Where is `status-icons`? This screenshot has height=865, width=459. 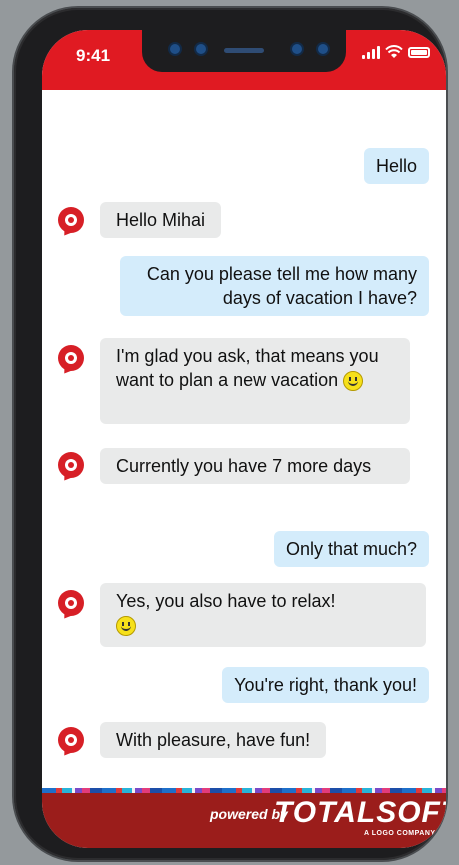
status-icons is located at coordinates (396, 52).